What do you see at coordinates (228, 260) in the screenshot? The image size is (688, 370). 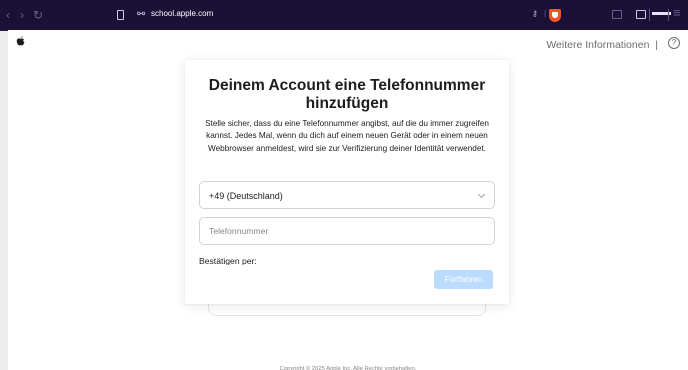 I see `confirm-method-label: Bestätigen per:` at bounding box center [228, 260].